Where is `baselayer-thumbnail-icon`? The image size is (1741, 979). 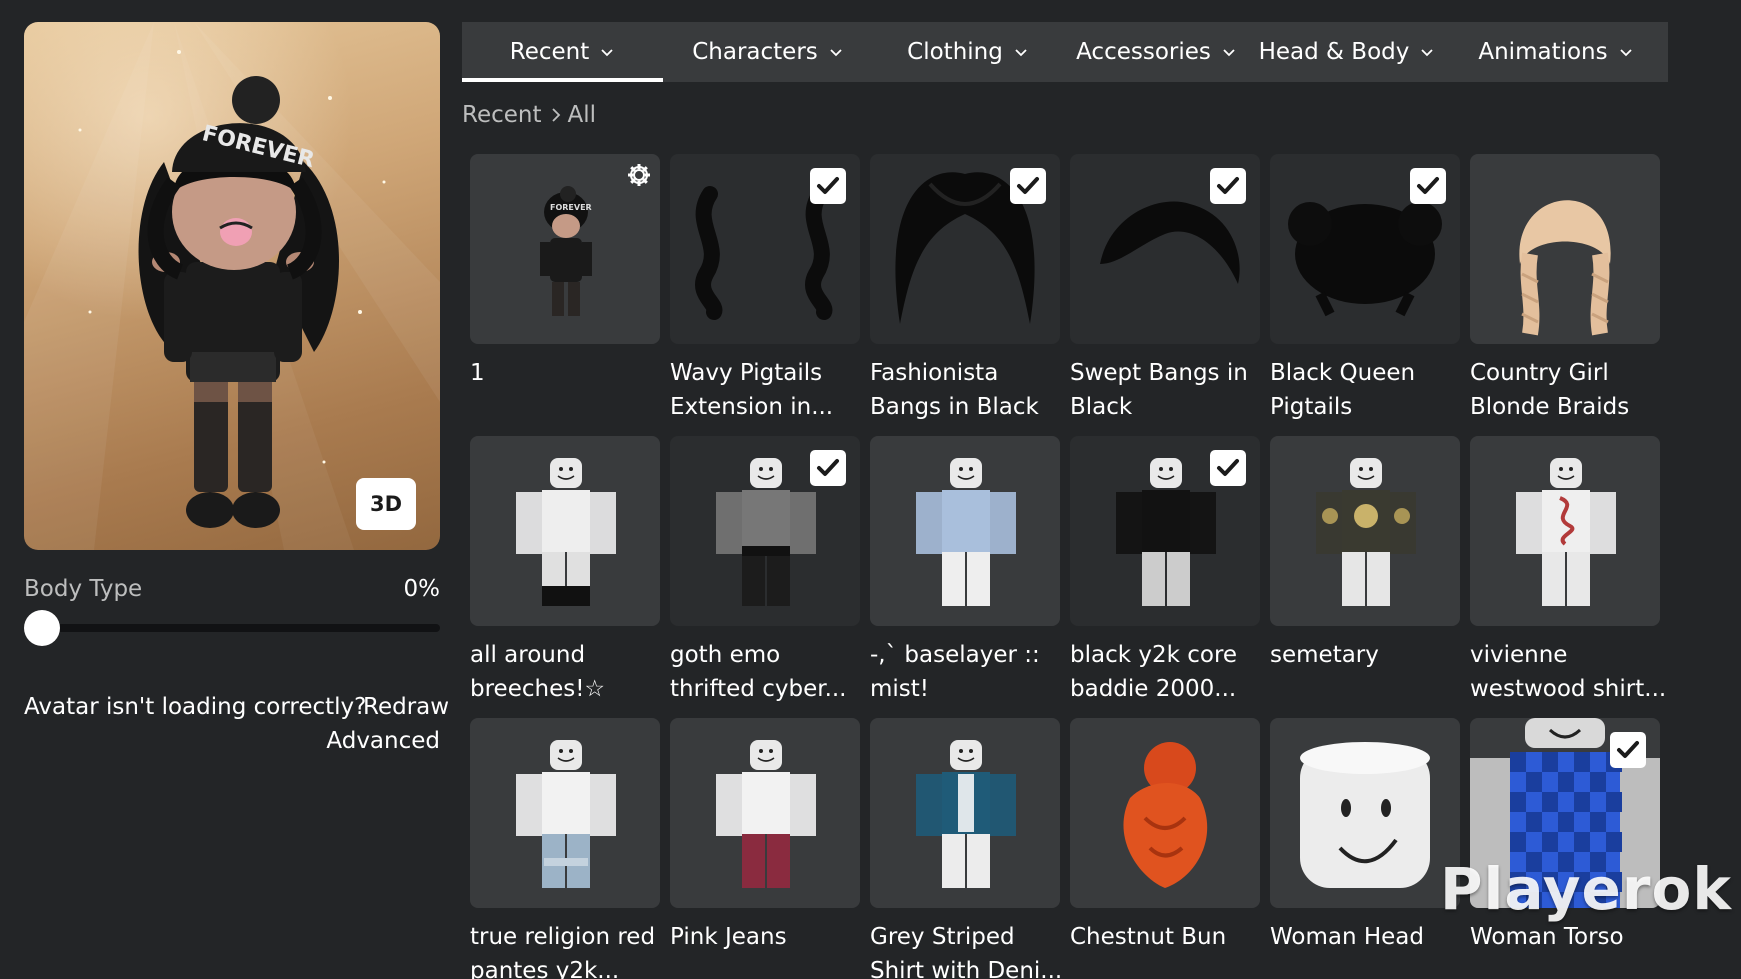
baselayer-thumbnail-icon is located at coordinates (966, 532).